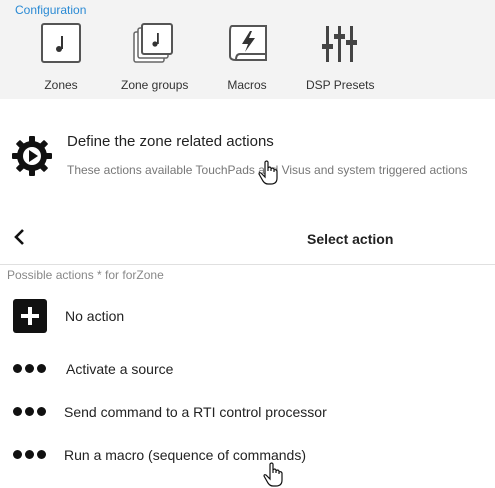 The image size is (495, 488). I want to click on action-label: No action, so click(95, 316).